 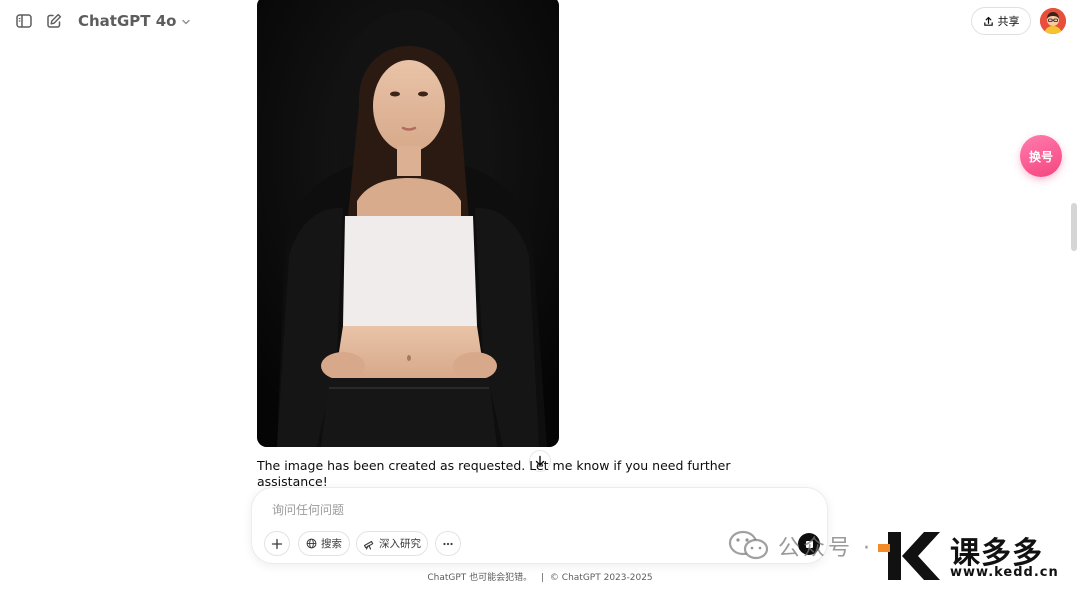 I want to click on share-icon, so click(x=988, y=21).